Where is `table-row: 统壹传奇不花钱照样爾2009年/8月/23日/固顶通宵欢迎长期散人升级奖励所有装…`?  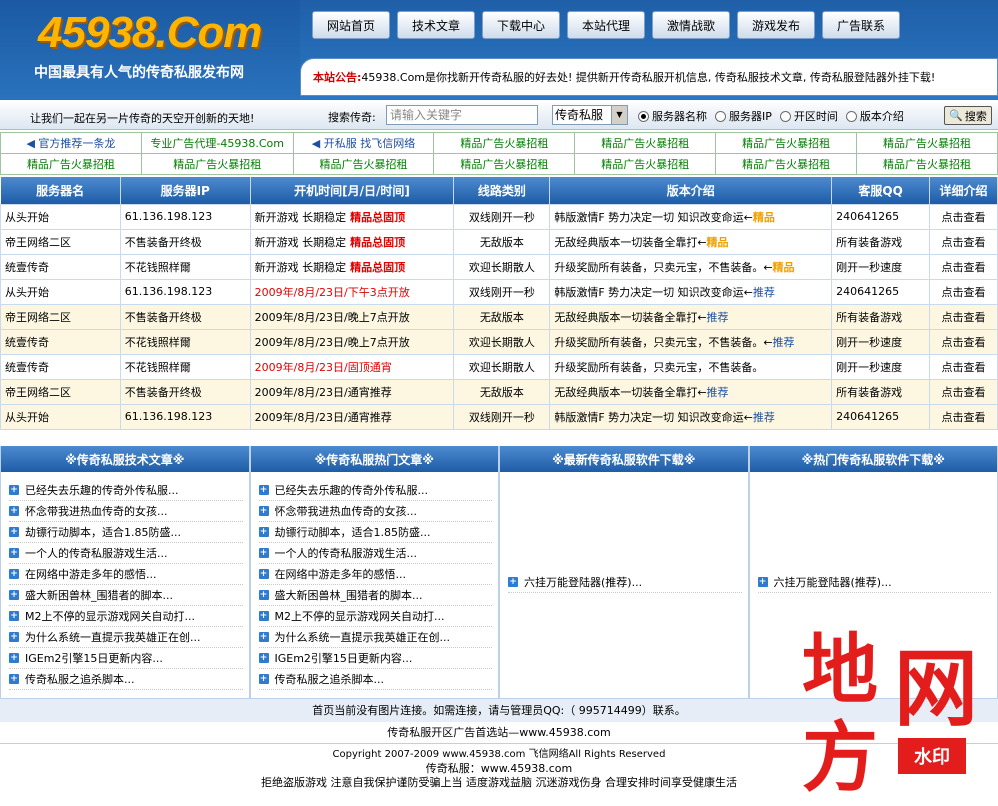 table-row: 统壹传奇不花钱照样爾2009年/8月/23日/固顶通宵欢迎长期散人升级奖励所有装… is located at coordinates (499, 366).